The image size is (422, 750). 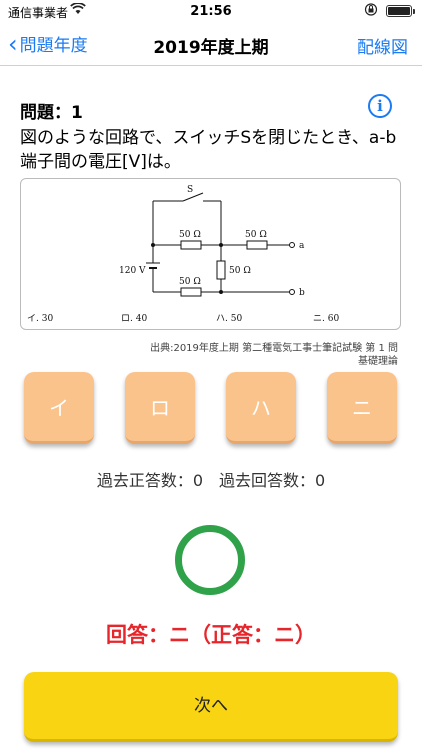 What do you see at coordinates (378, 361) in the screenshot?
I see `question-category: 基礎理論` at bounding box center [378, 361].